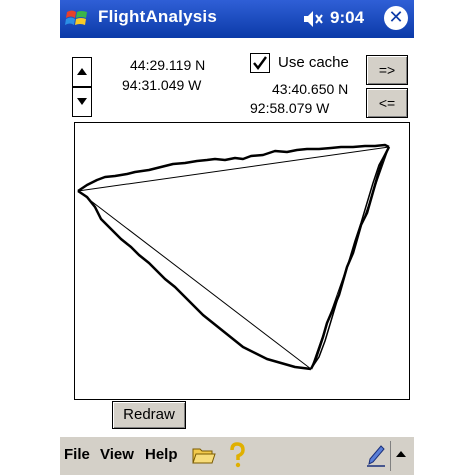 Image resolution: width=474 pixels, height=476 pixels. What do you see at coordinates (290, 108) in the screenshot?
I see `end-longitude: 92:58.079 W` at bounding box center [290, 108].